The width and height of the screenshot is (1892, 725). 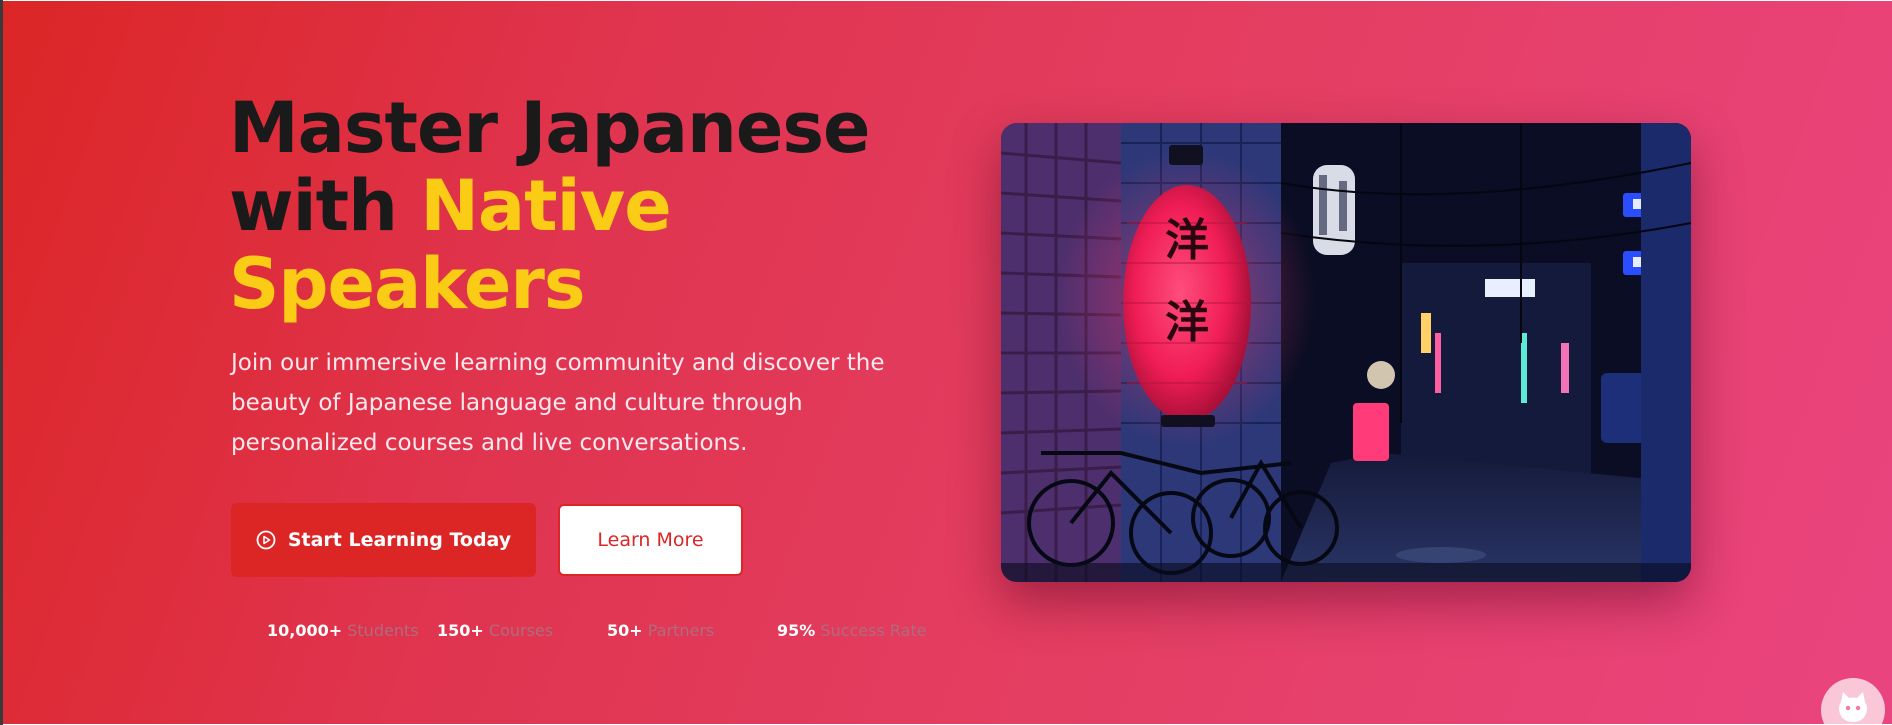 I want to click on stat-value: 95%, so click(x=796, y=630).